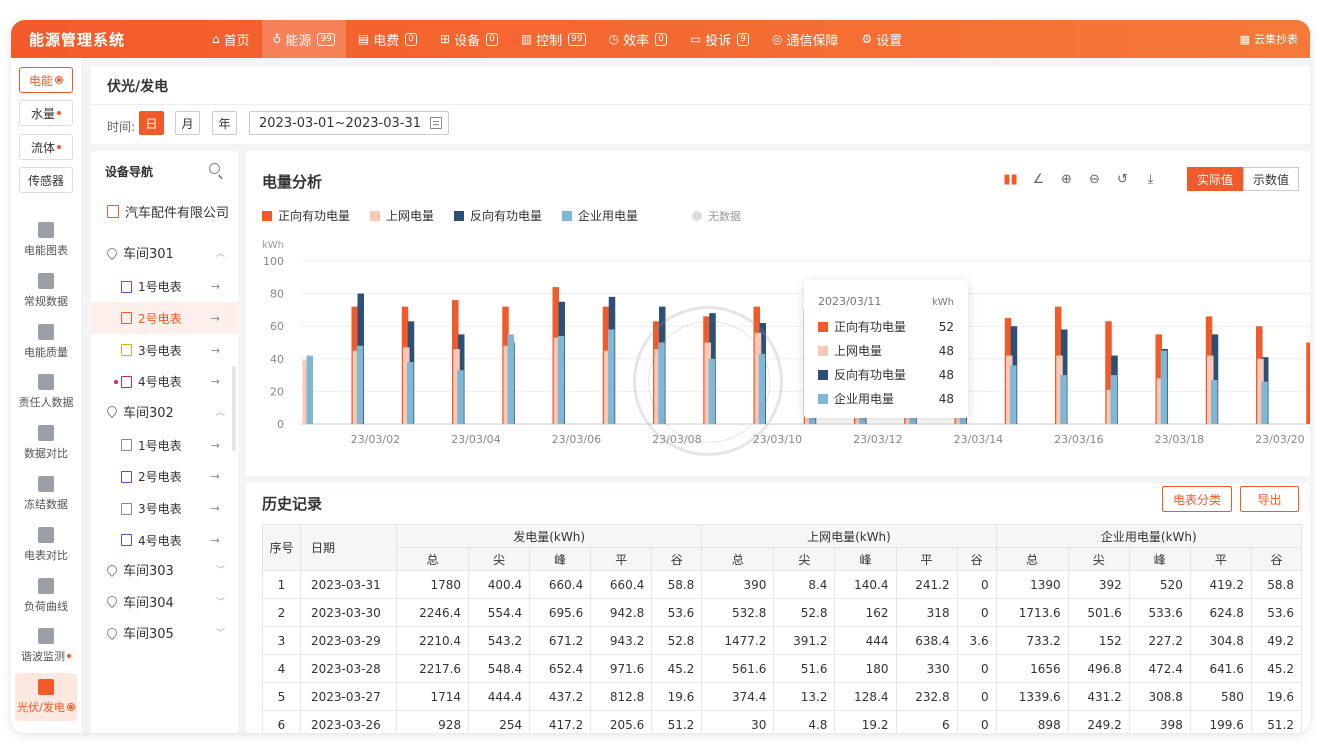  What do you see at coordinates (621, 612) in the screenshot?
I see `table-cell: 942.8` at bounding box center [621, 612].